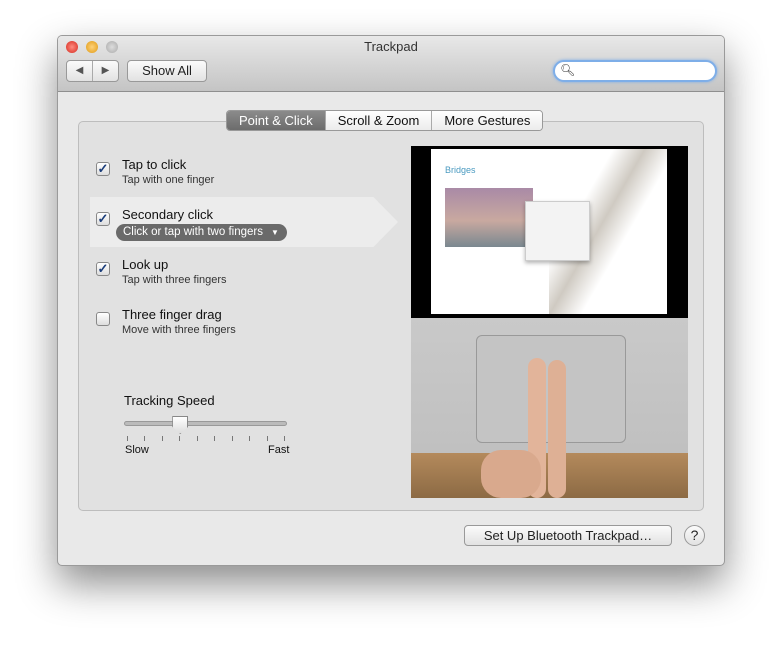 This screenshot has height=645, width=782. I want to click on secondary-click-checkbox: ✓, so click(103, 219).